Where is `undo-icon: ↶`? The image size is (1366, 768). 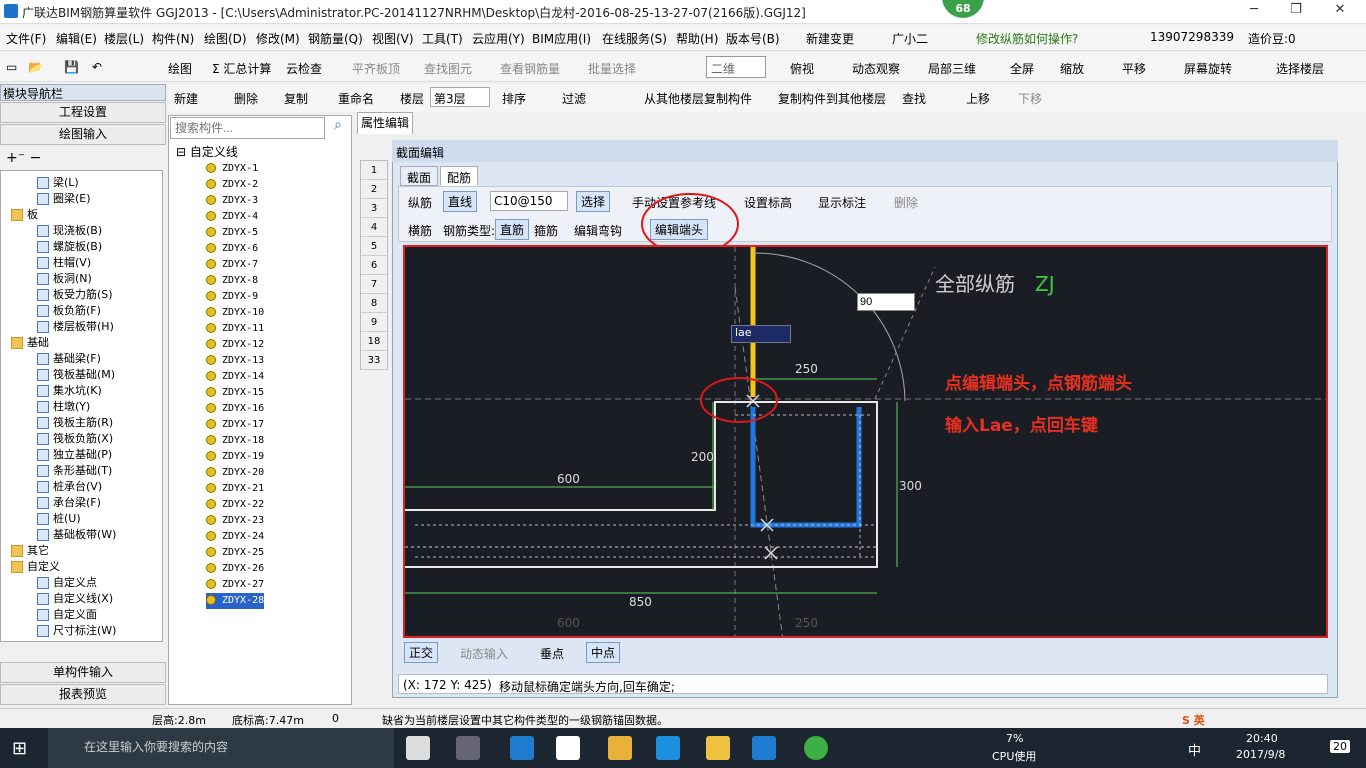
undo-icon: ↶ is located at coordinates (97, 67).